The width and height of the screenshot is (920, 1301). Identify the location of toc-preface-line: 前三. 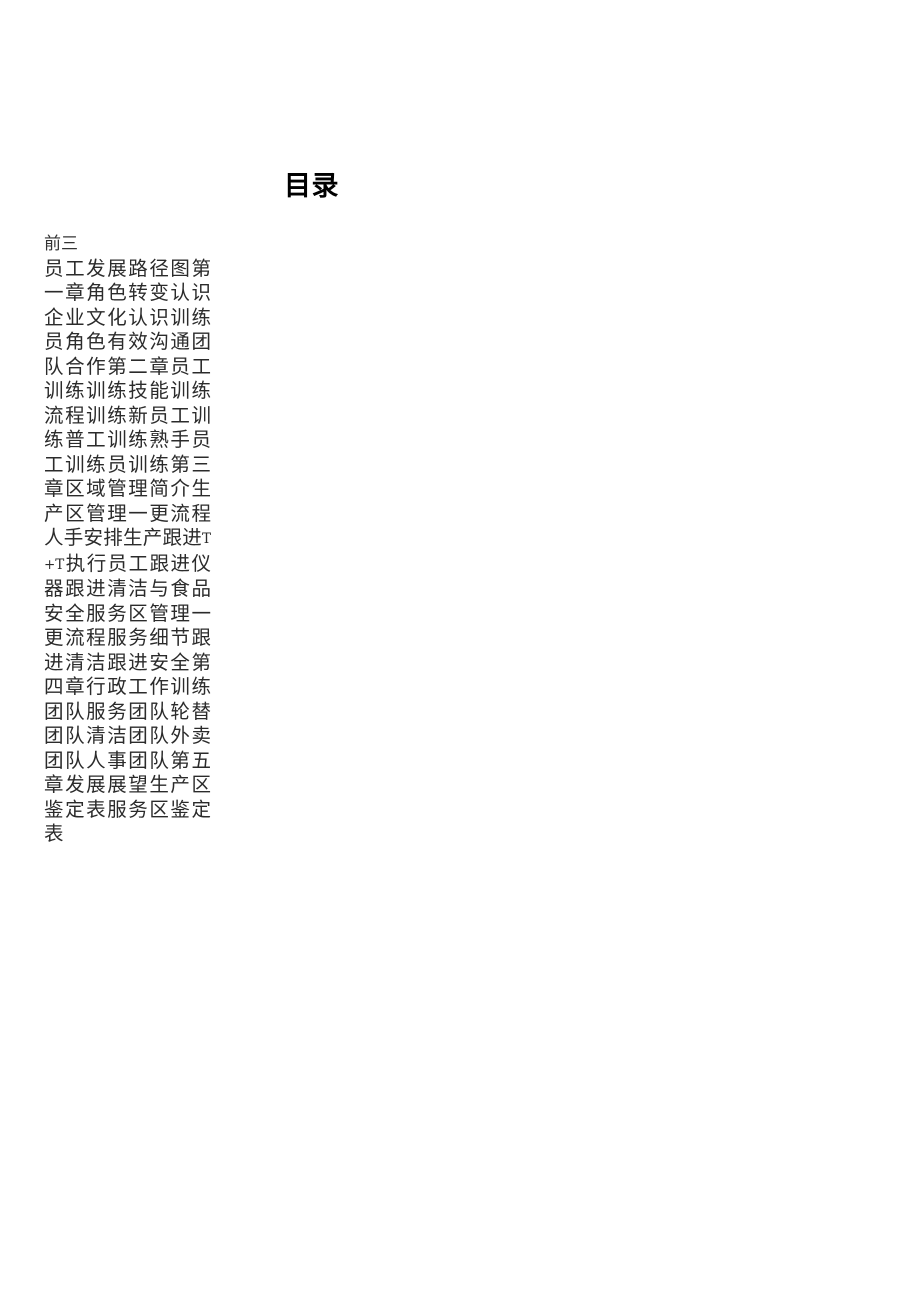
(61, 244).